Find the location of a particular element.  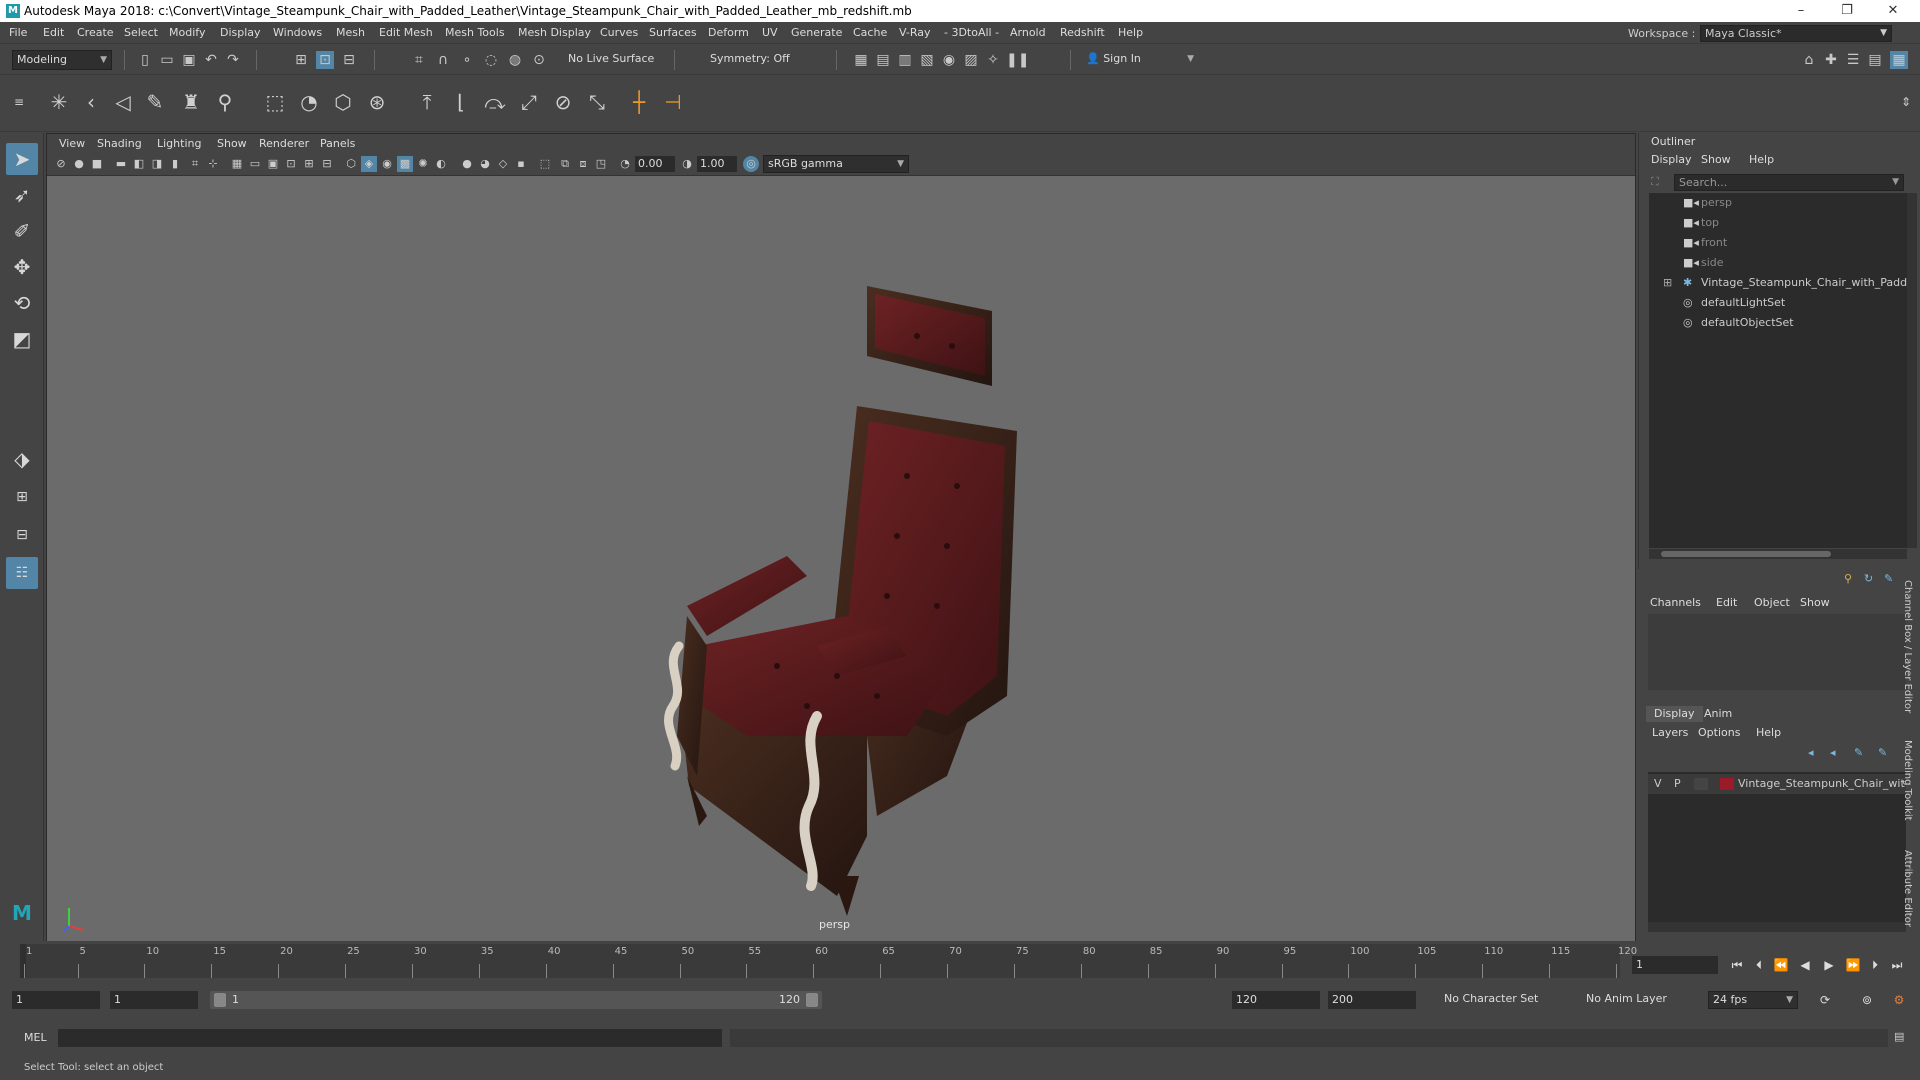

layer-row: V P Vintage_Steampunk_Chair_wit is located at coordinates (1777, 784).